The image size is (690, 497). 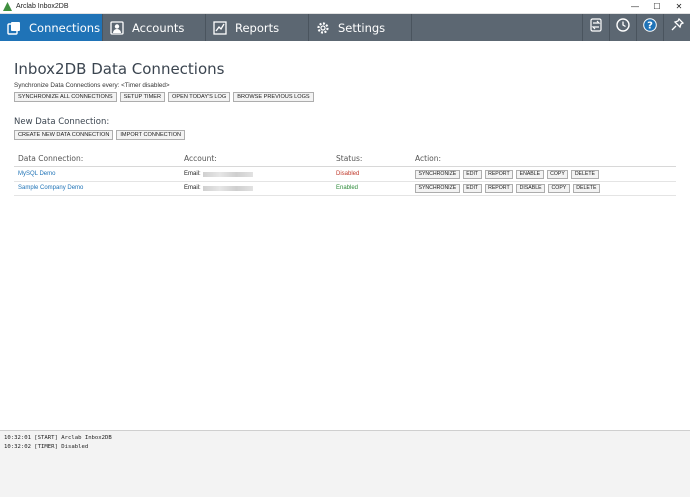 What do you see at coordinates (323, 28) in the screenshot?
I see `settings-icon` at bounding box center [323, 28].